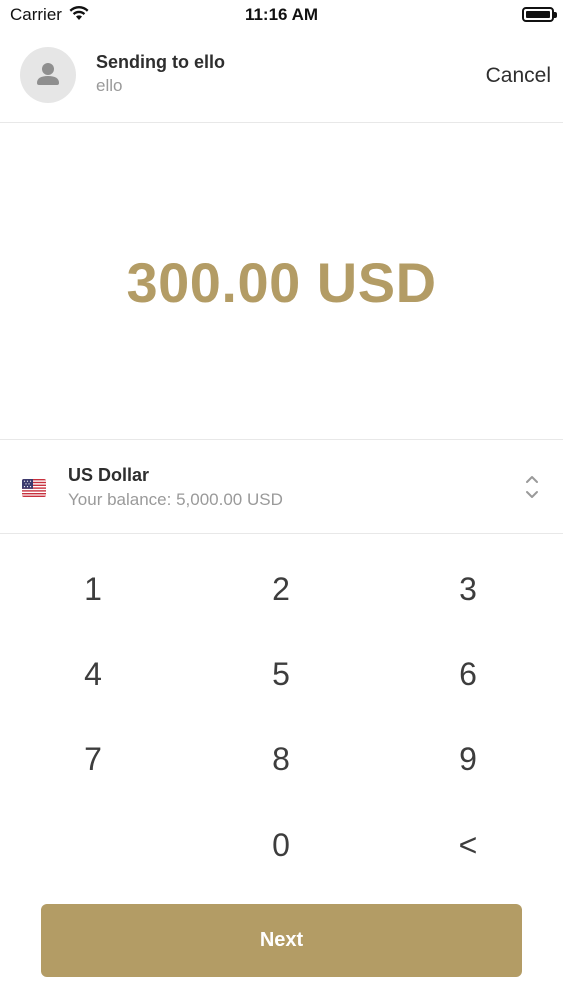 This screenshot has height=1000, width=563. Describe the element at coordinates (468, 759) in the screenshot. I see `key-9: 9` at that location.